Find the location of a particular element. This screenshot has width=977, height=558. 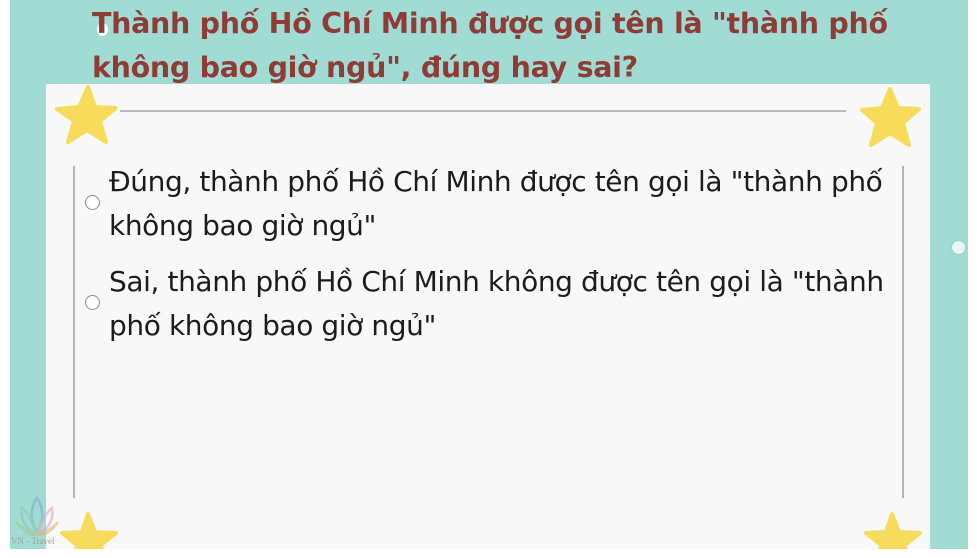

page-bottom-edge is located at coordinates (488, 553).